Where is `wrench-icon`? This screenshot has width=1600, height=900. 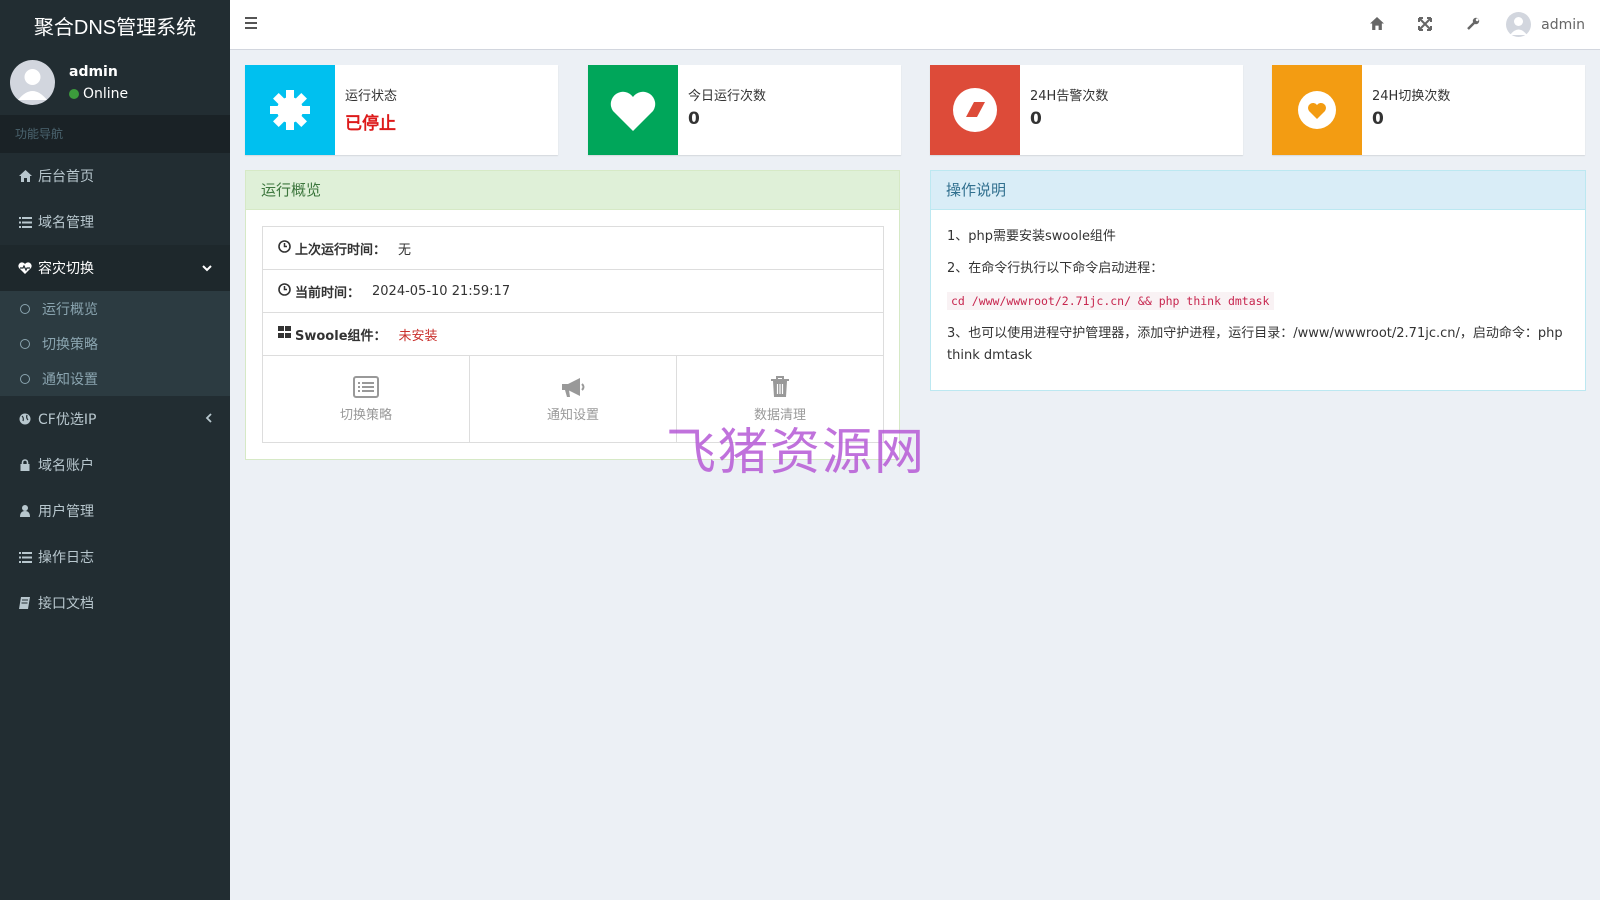 wrench-icon is located at coordinates (1474, 25).